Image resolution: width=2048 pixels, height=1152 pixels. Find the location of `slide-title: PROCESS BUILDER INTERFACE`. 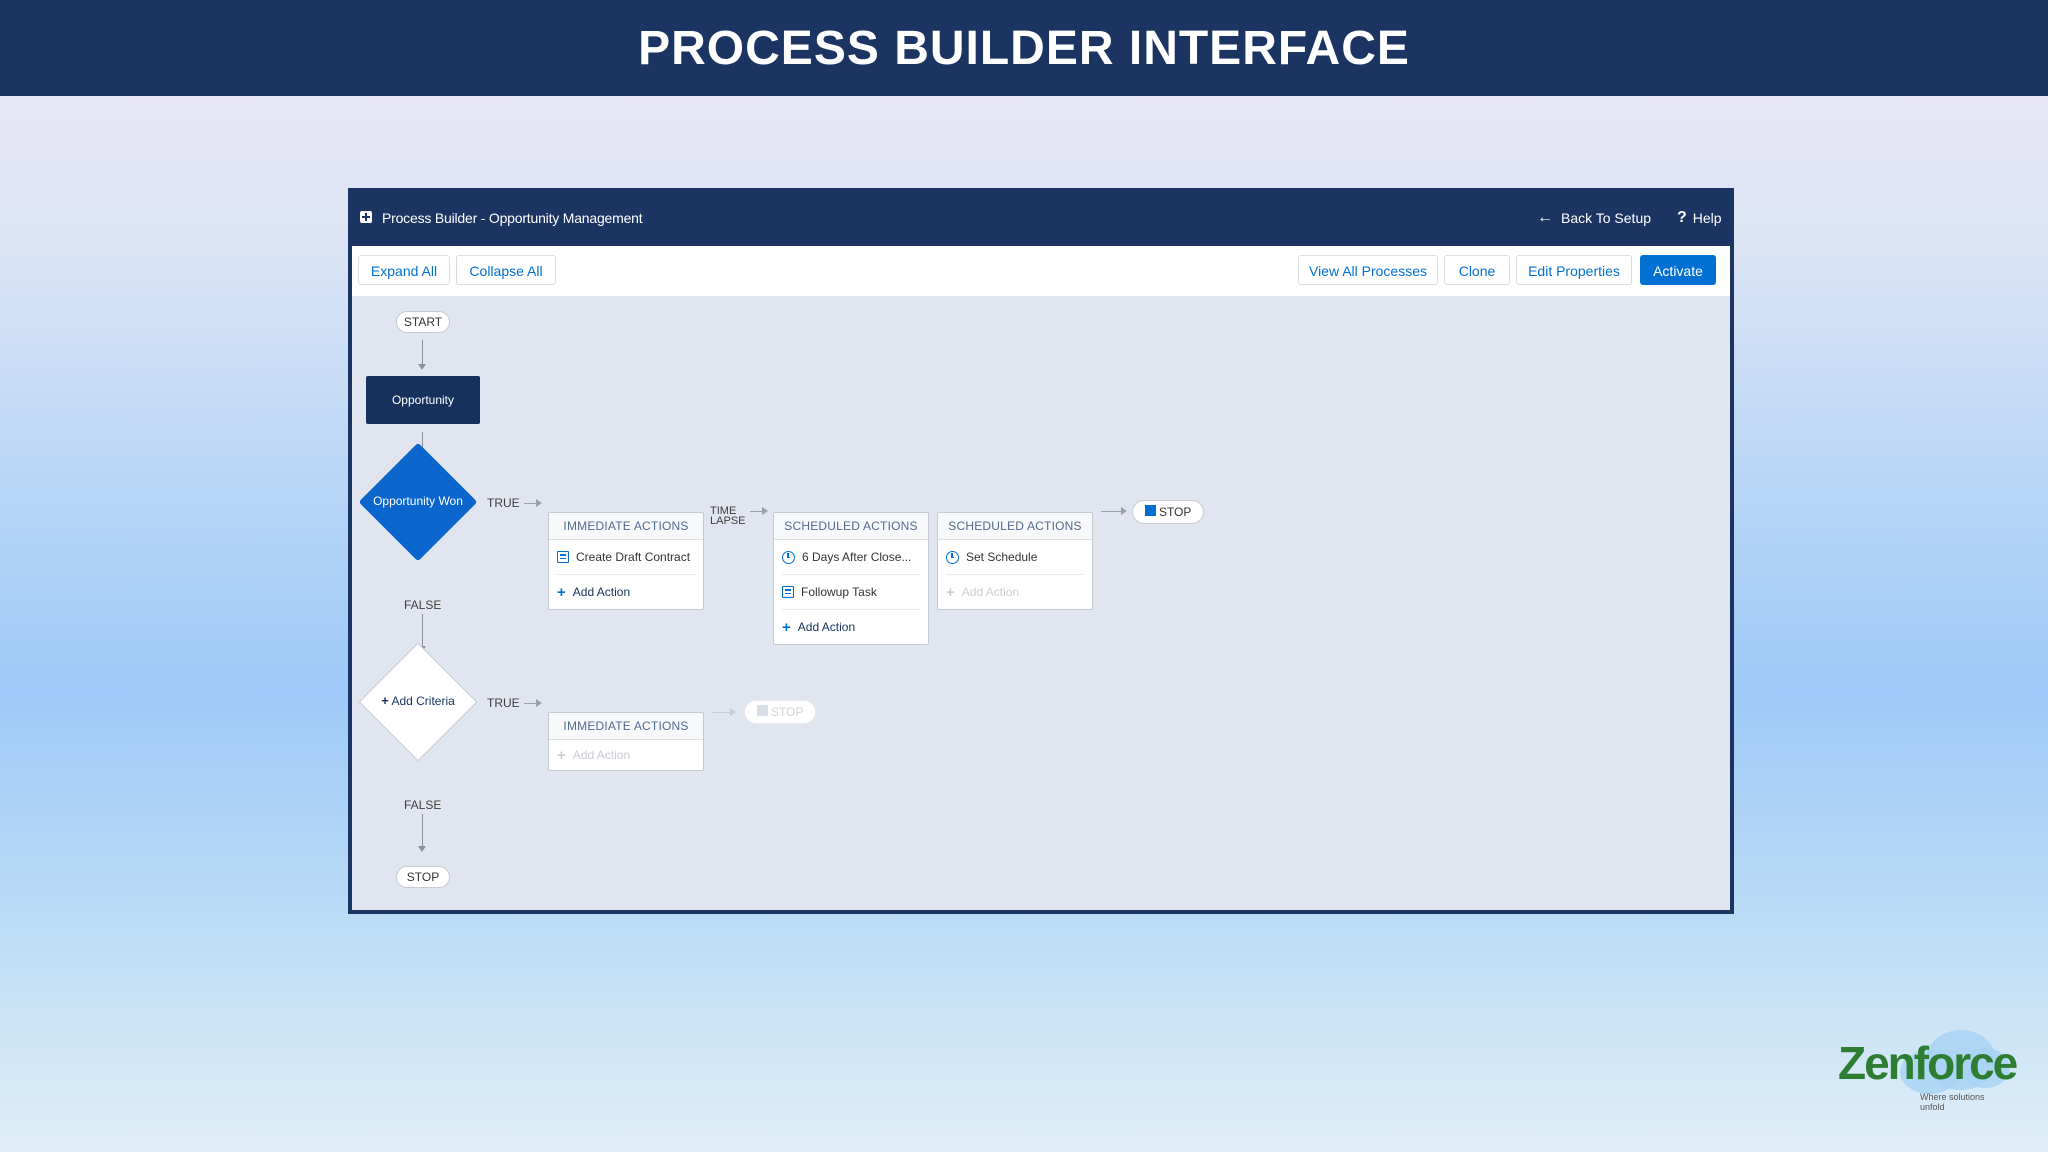

slide-title: PROCESS BUILDER INTERFACE is located at coordinates (1024, 48).